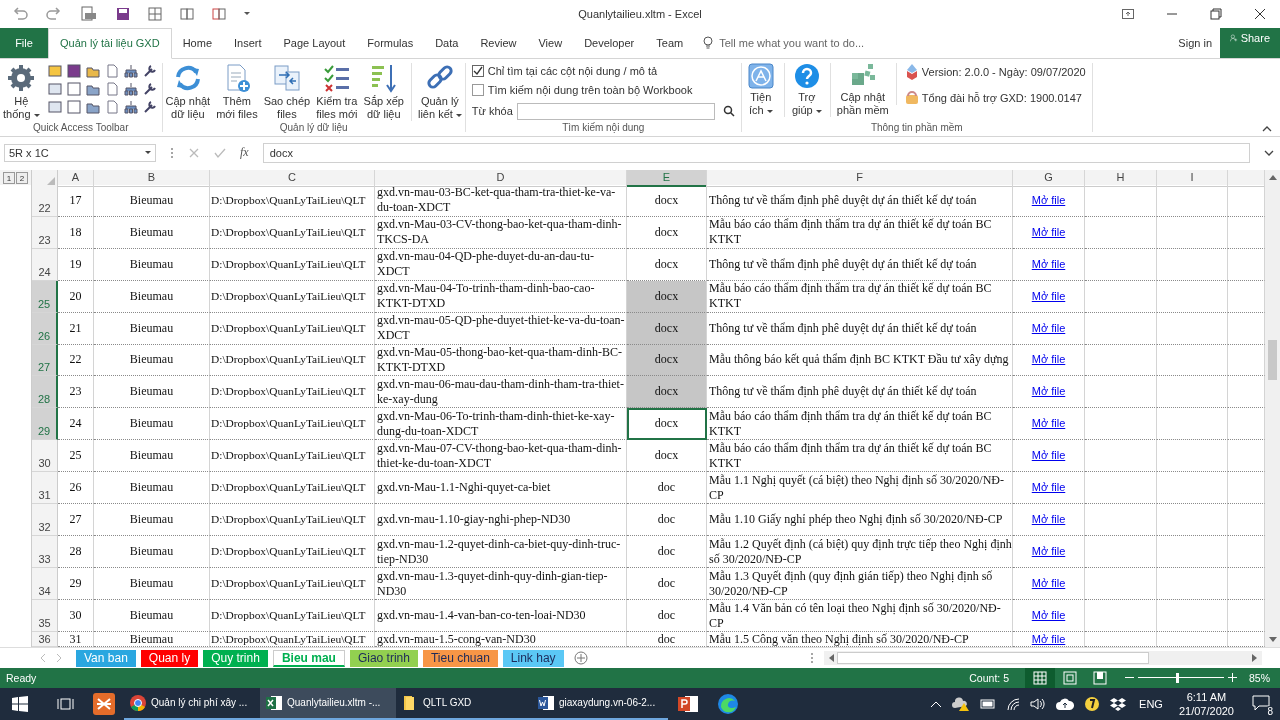 Image resolution: width=1280 pixels, height=720 pixels. What do you see at coordinates (460, 658) in the screenshot?
I see `sheet-tab: Tieu chuan` at bounding box center [460, 658].